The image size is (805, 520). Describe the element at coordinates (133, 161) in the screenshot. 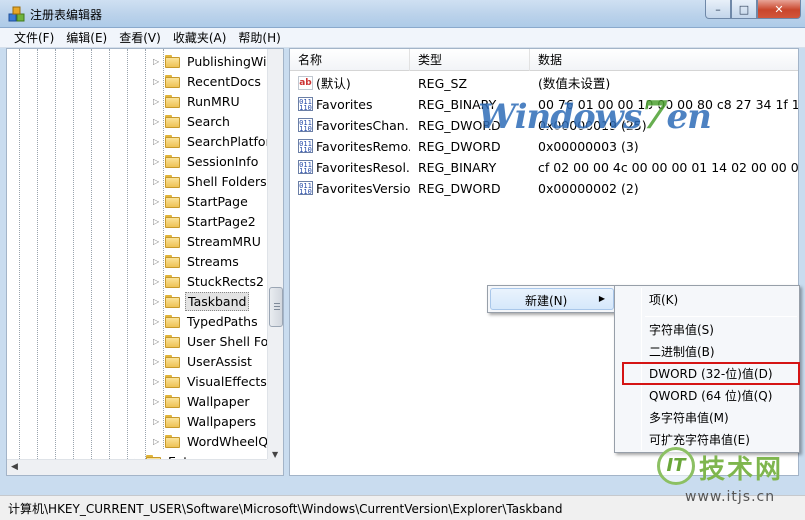

I see `tree-item: ▷ SessionInfo` at that location.